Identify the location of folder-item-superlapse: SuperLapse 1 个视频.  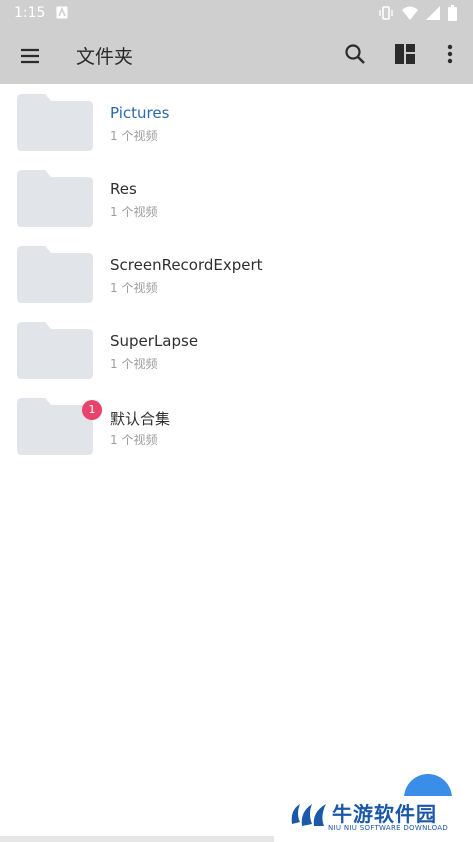
(236, 350).